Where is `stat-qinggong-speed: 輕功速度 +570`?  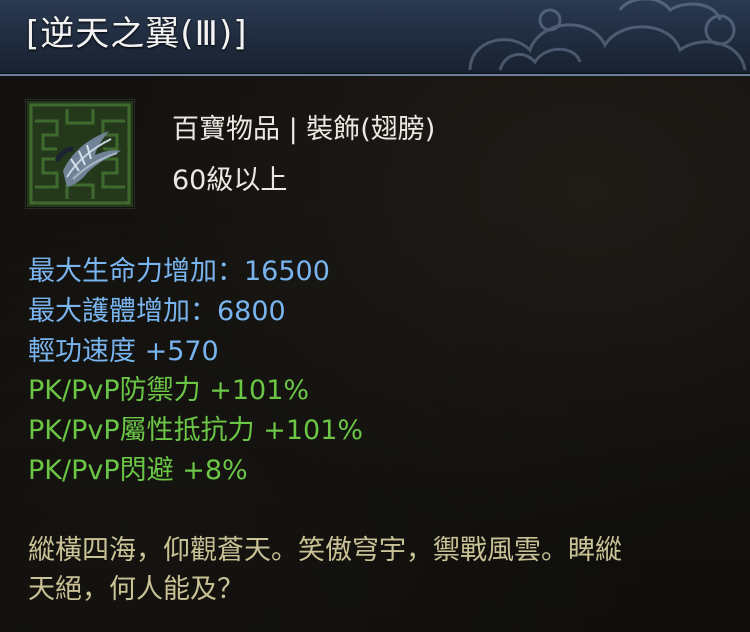
stat-qinggong-speed: 輕功速度 +570 is located at coordinates (123, 351).